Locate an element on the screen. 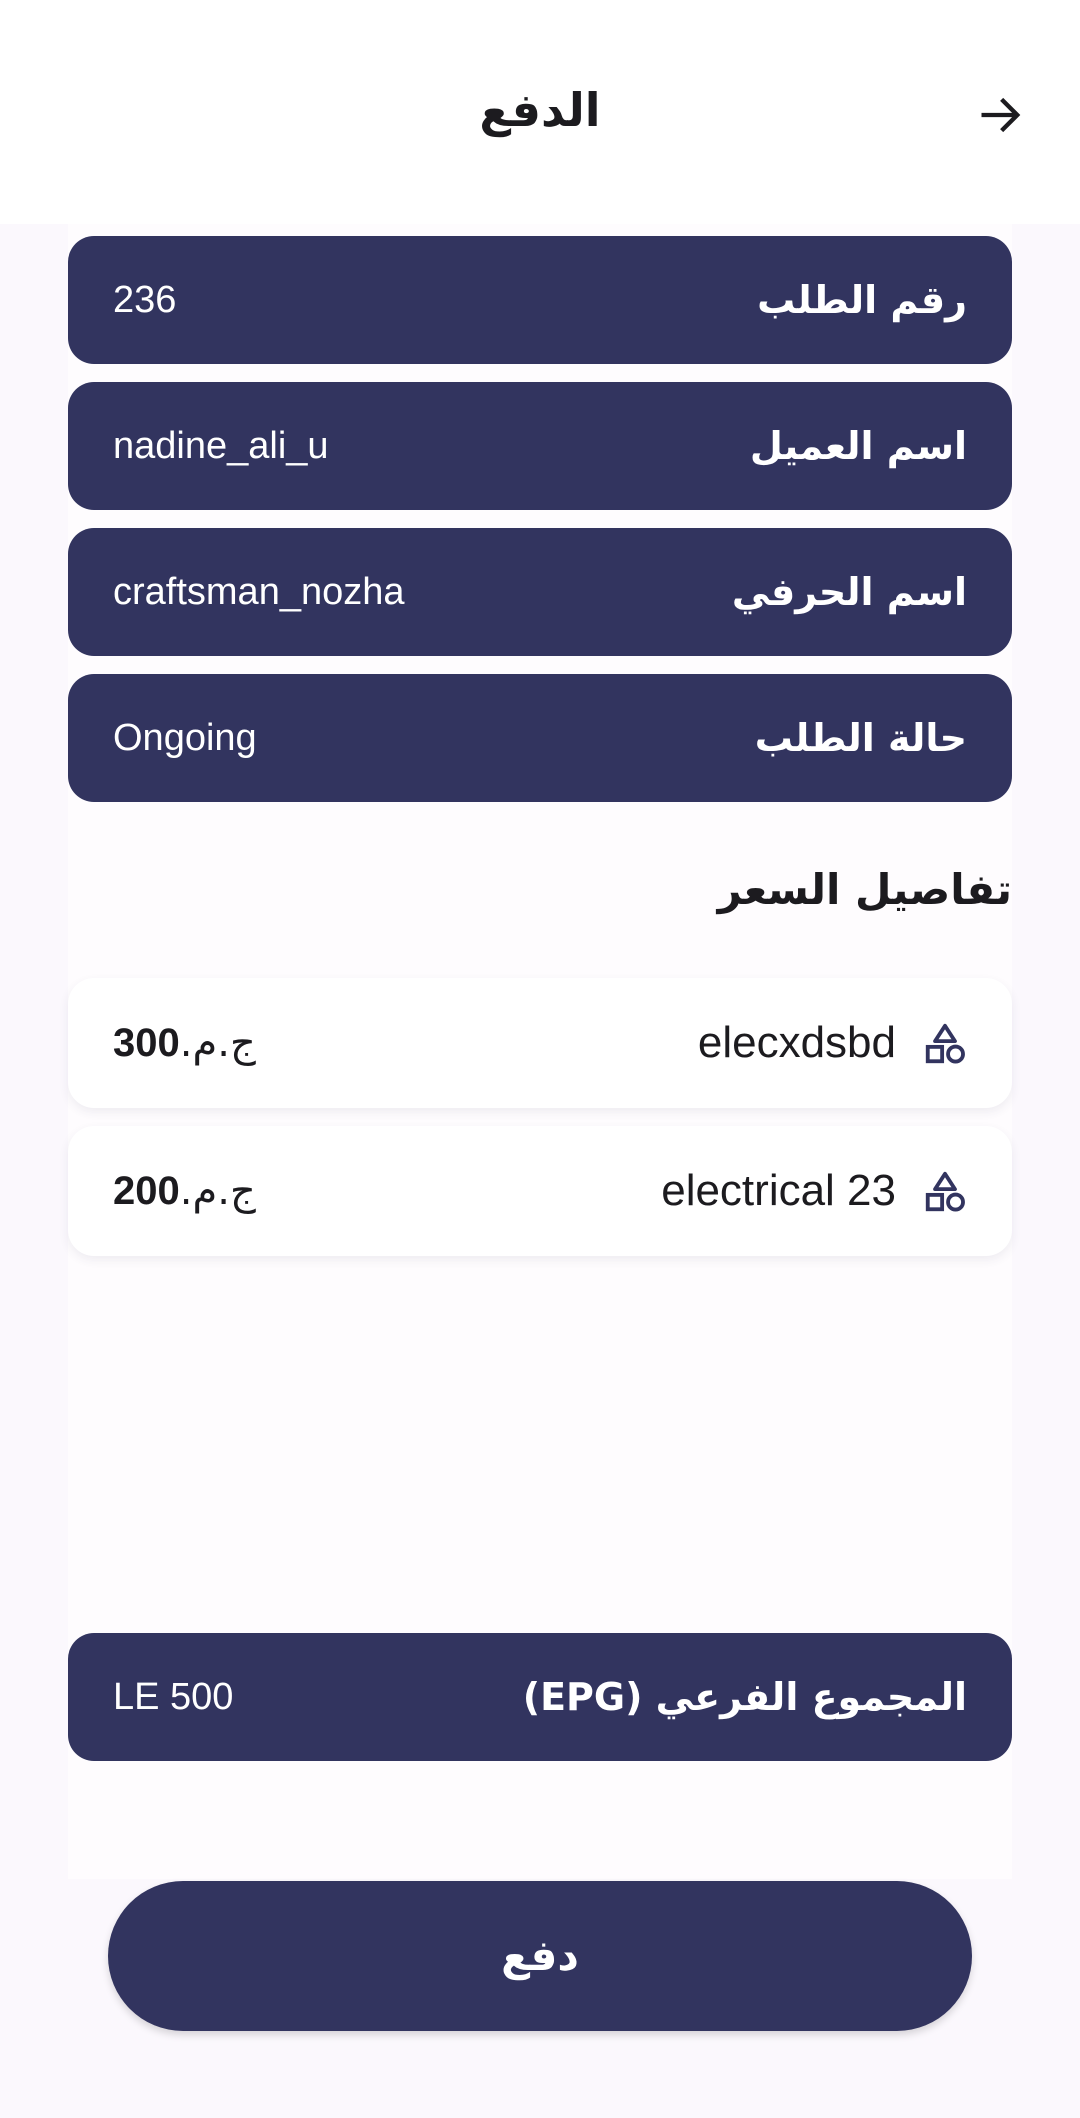 This screenshot has width=1080, height=2118. service-name: elecxdsbd is located at coordinates (796, 1042).